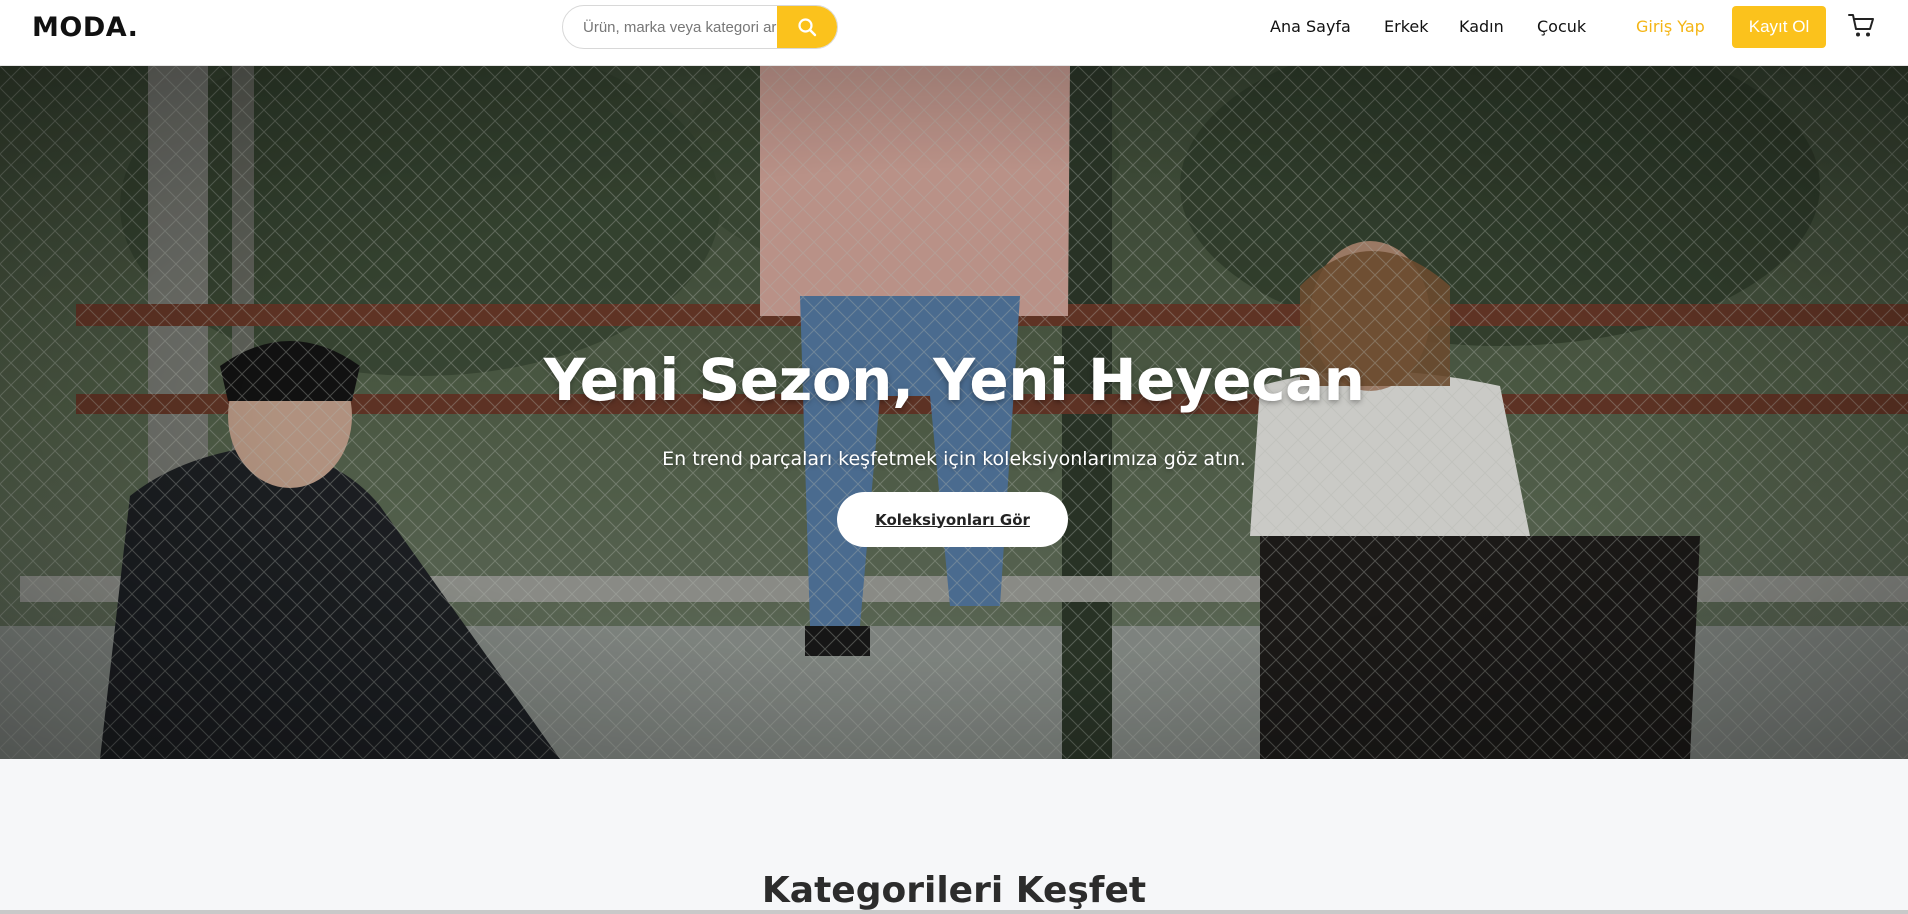 The height and width of the screenshot is (914, 1908). What do you see at coordinates (1561, 26) in the screenshot?
I see `nav-item-kids: Çocuk` at bounding box center [1561, 26].